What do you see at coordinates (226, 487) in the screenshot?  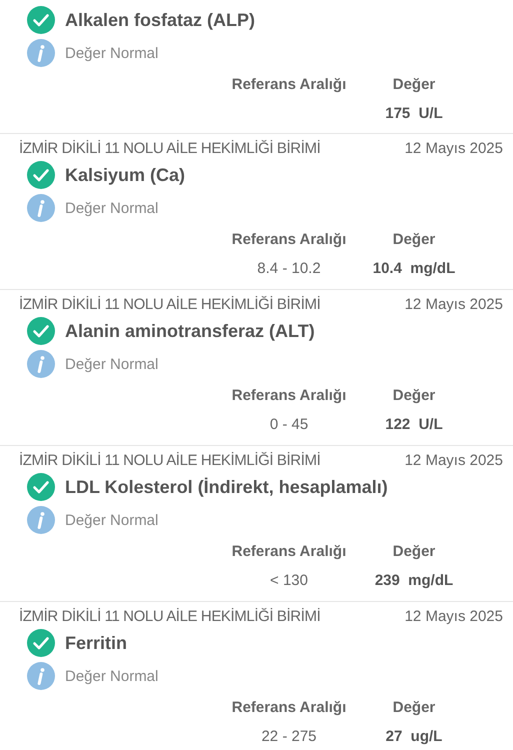 I see `test-name: LDL Kolesterol (İndirekt, hesaplamalı)` at bounding box center [226, 487].